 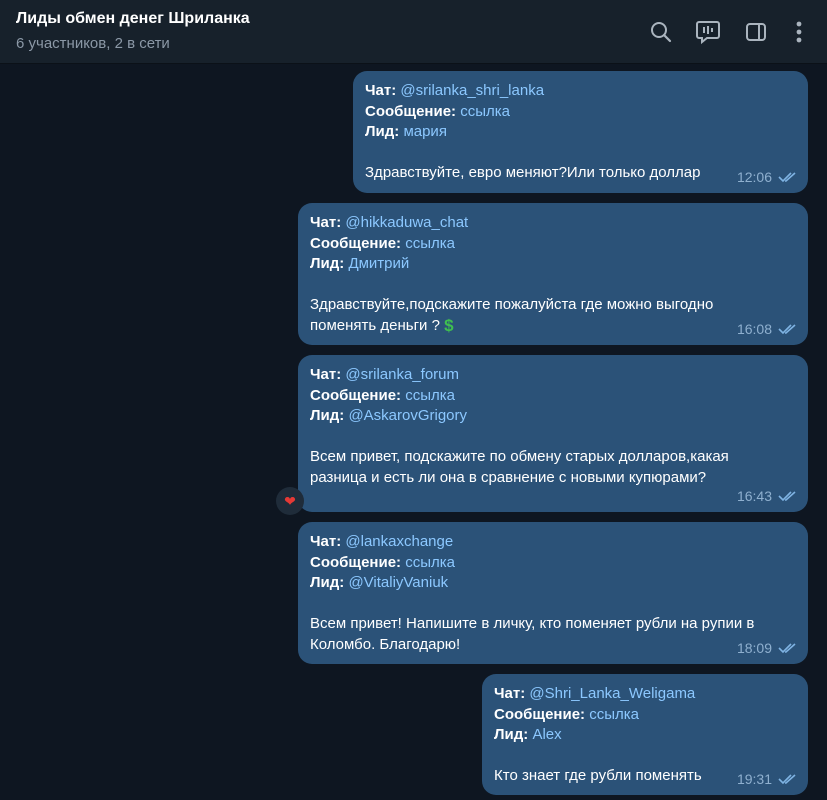 I want to click on search-icon, so click(x=661, y=32).